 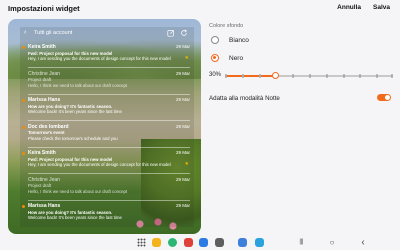 What do you see at coordinates (53, 33) in the screenshot?
I see `account-selector: Tutti gli account` at bounding box center [53, 33].